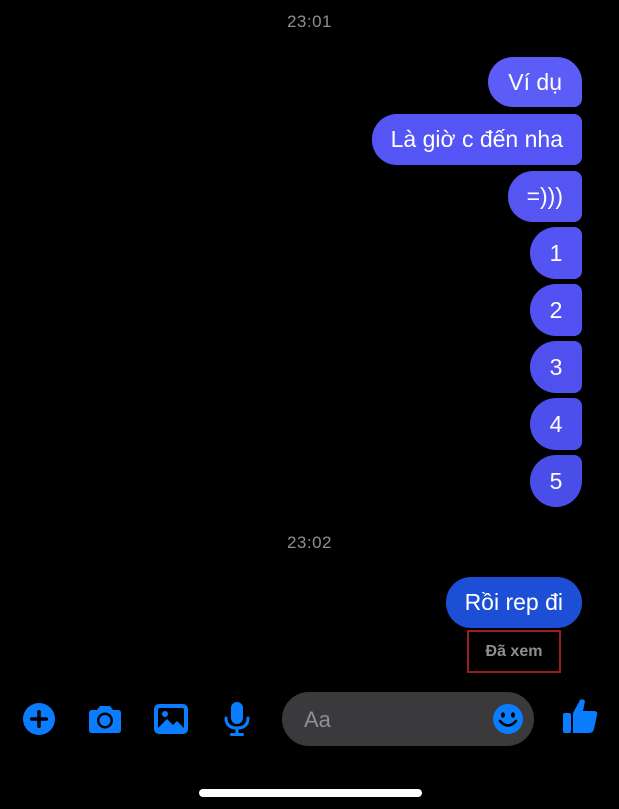  I want to click on message-bubble: 4, so click(556, 424).